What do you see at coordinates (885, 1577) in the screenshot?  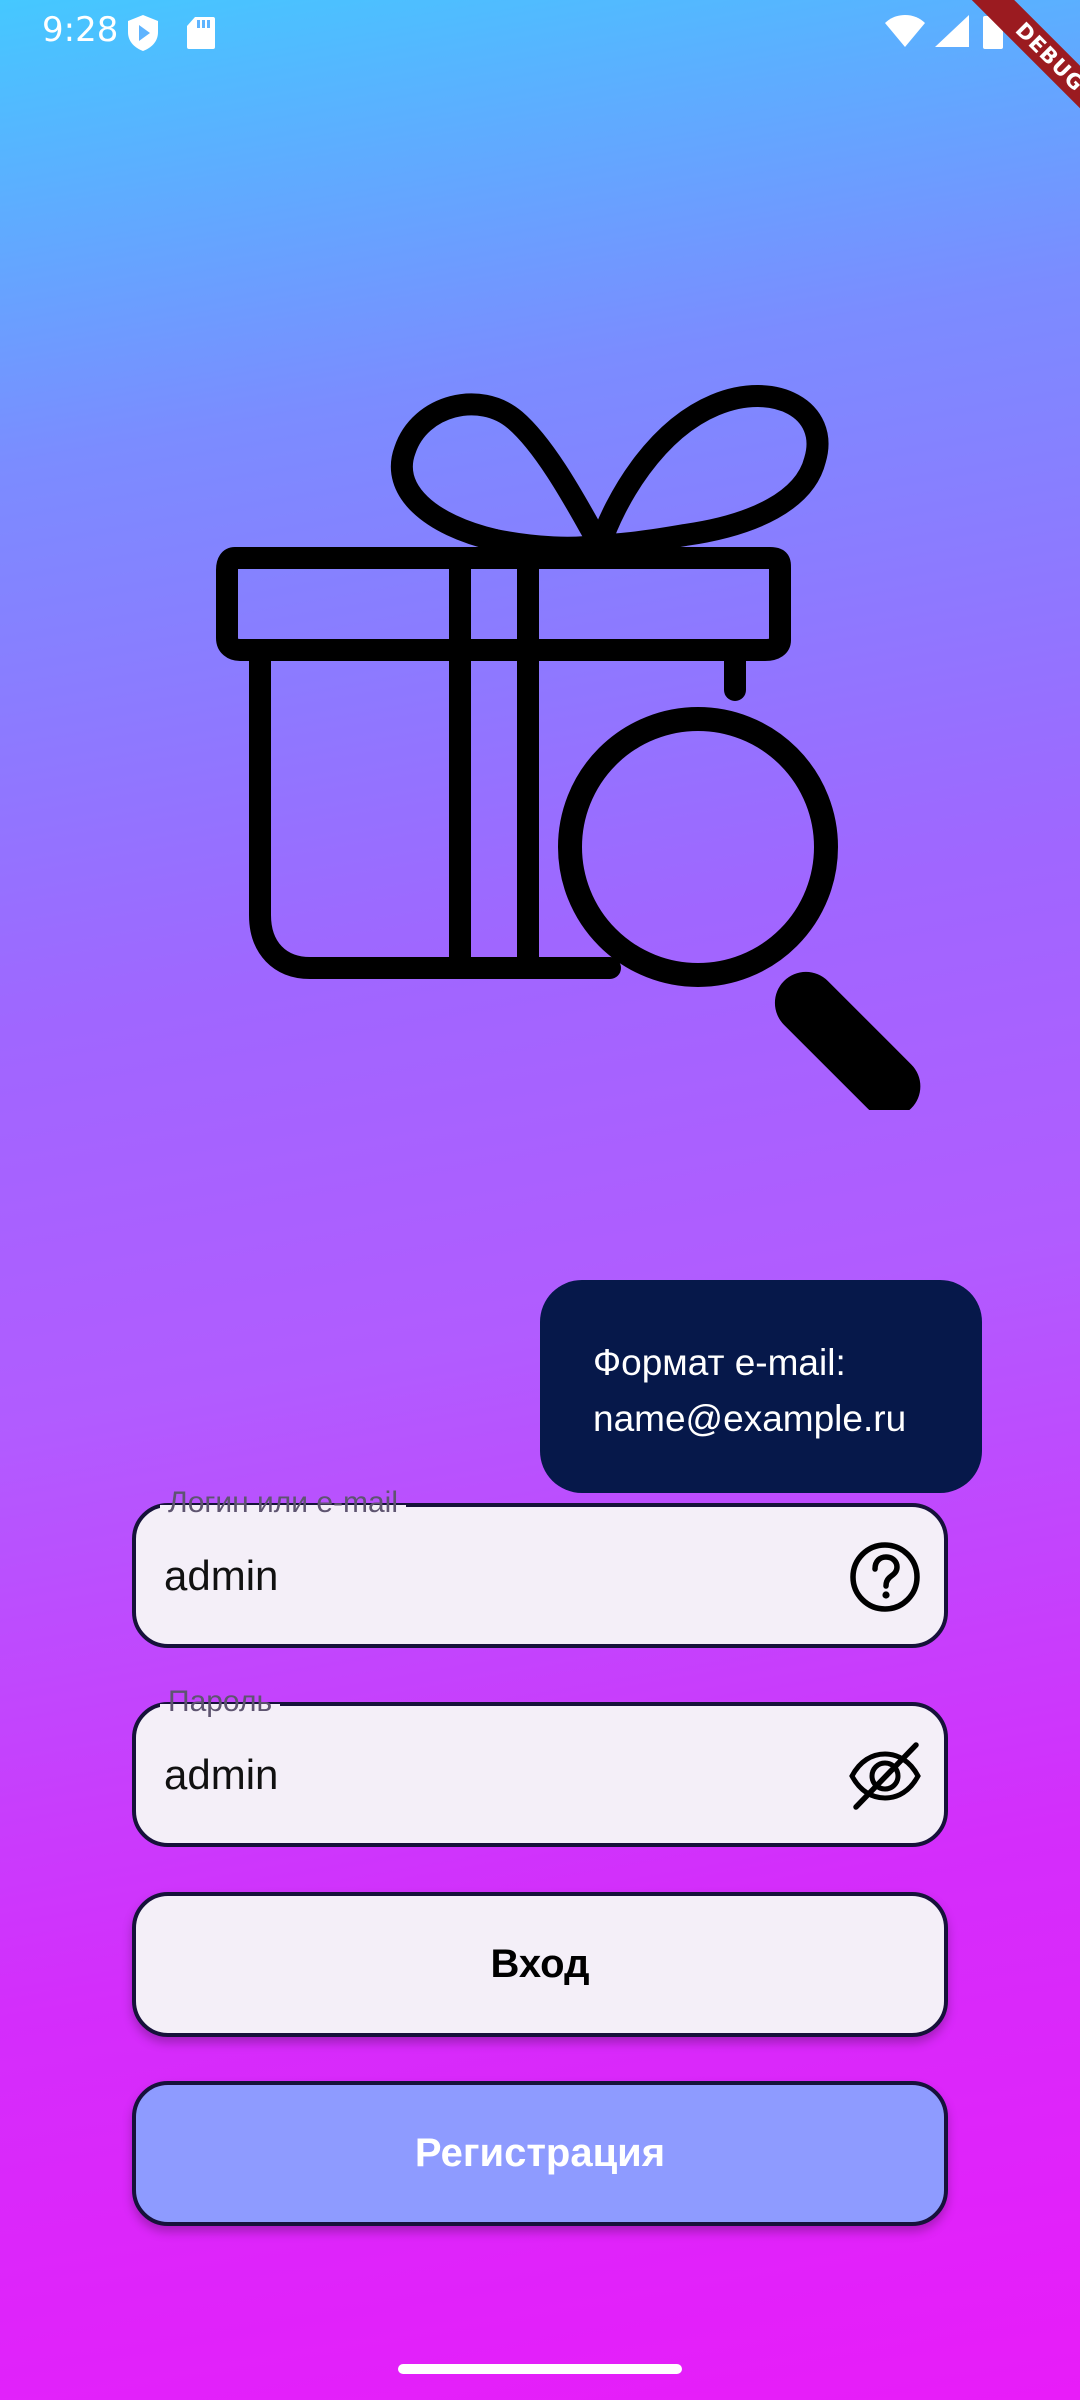 I see `help-circle-icon` at bounding box center [885, 1577].